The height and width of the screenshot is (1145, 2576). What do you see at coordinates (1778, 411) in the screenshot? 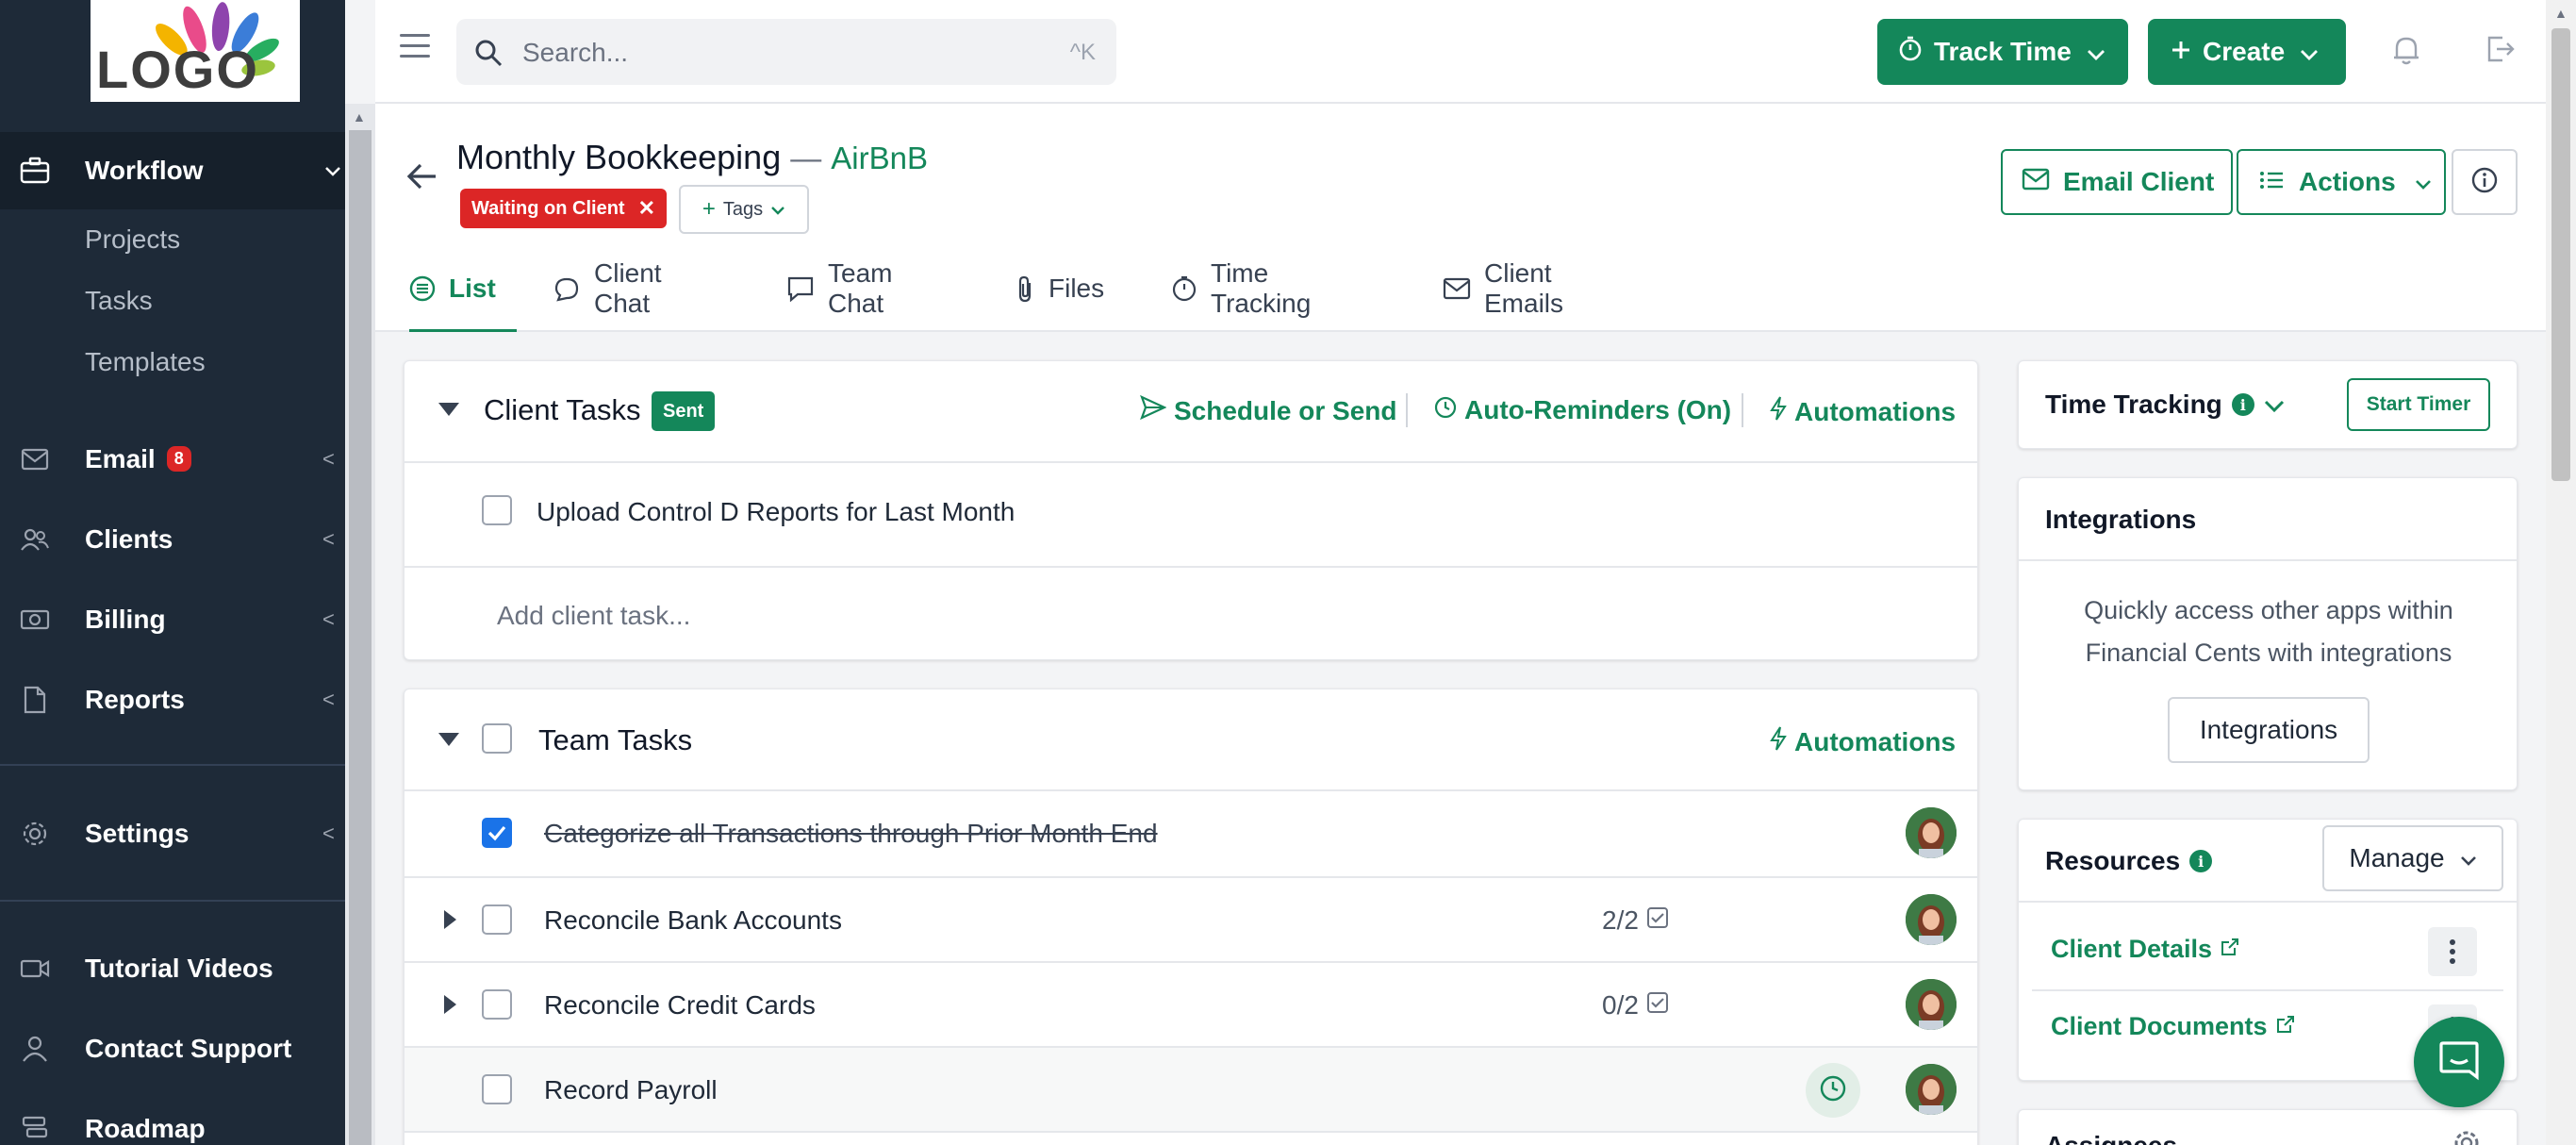
I see `lightning-icon` at bounding box center [1778, 411].